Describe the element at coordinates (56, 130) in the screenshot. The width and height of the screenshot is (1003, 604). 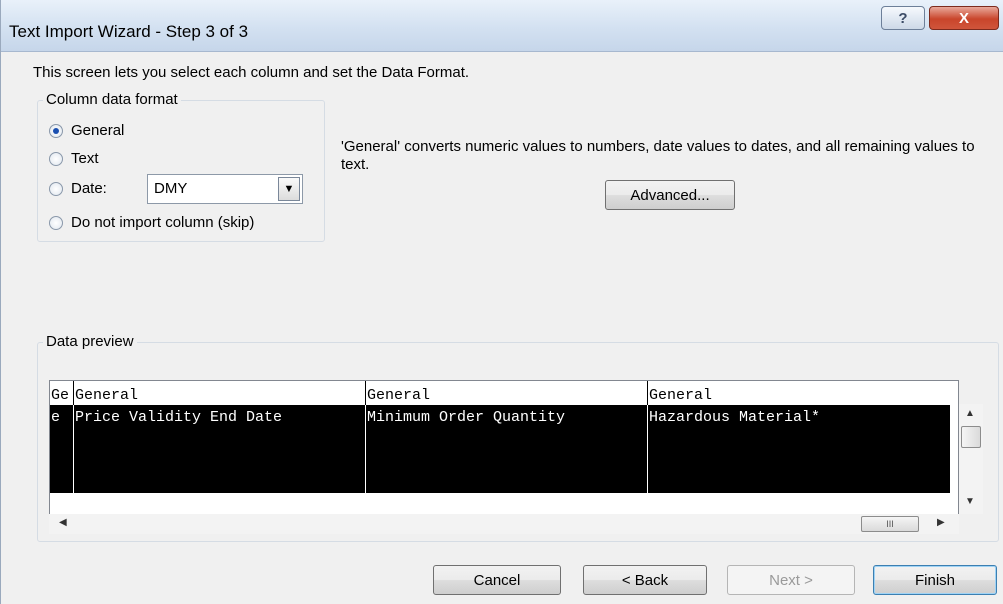
I see `radio-general-indicator` at that location.